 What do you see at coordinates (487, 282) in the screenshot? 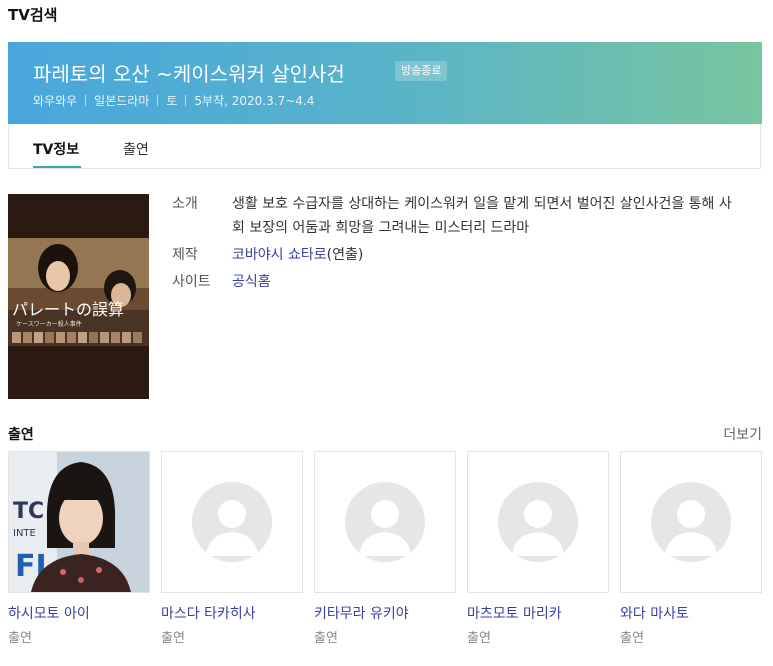
I see `site-value: 공식홈` at bounding box center [487, 282].